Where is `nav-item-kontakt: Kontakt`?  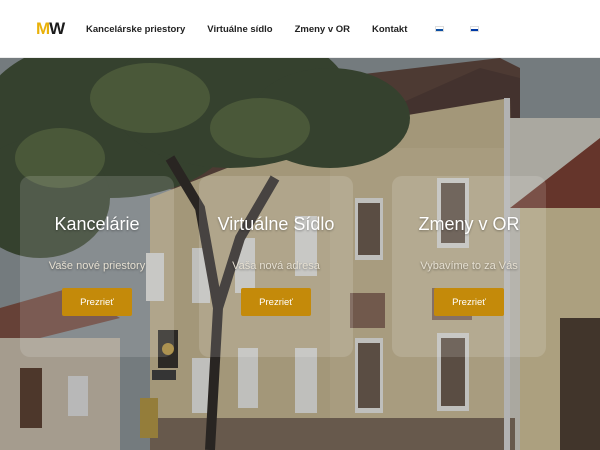 nav-item-kontakt: Kontakt is located at coordinates (389, 29).